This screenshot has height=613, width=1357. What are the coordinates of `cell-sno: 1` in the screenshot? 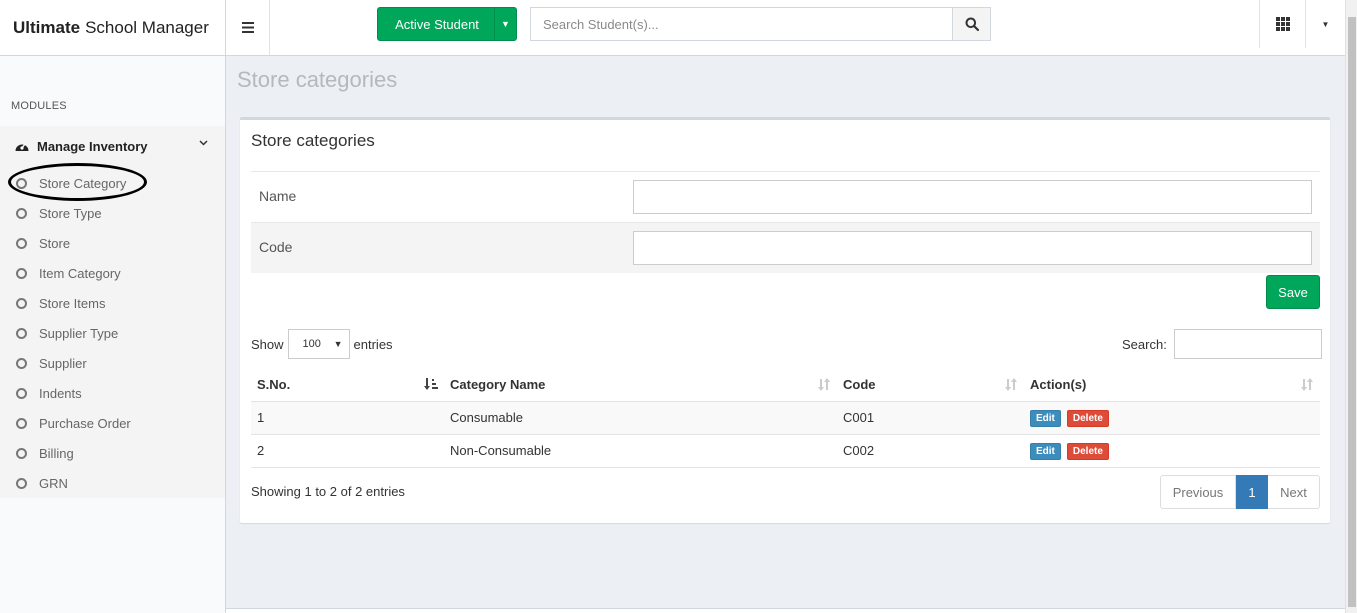 It's located at (347, 418).